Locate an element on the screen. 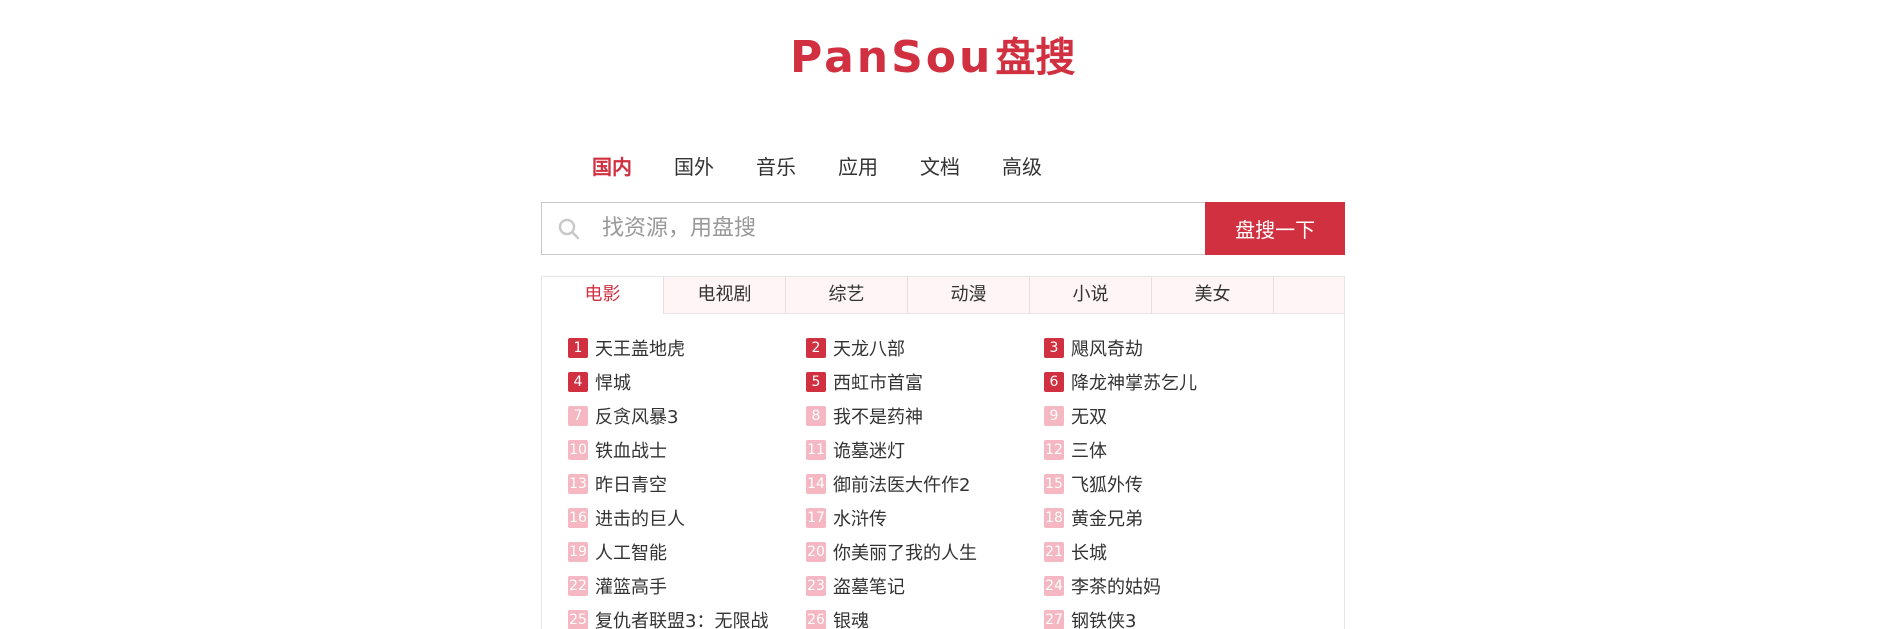  rank-badge: 26 is located at coordinates (816, 619).